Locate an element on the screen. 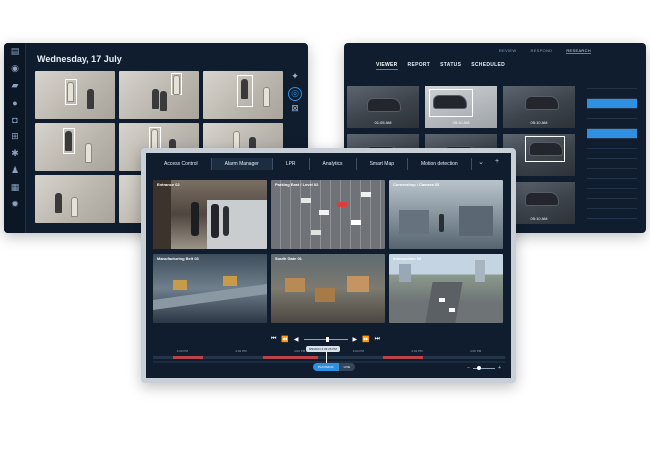  camera-name: Cornershop / Camera 03 is located at coordinates (416, 184).